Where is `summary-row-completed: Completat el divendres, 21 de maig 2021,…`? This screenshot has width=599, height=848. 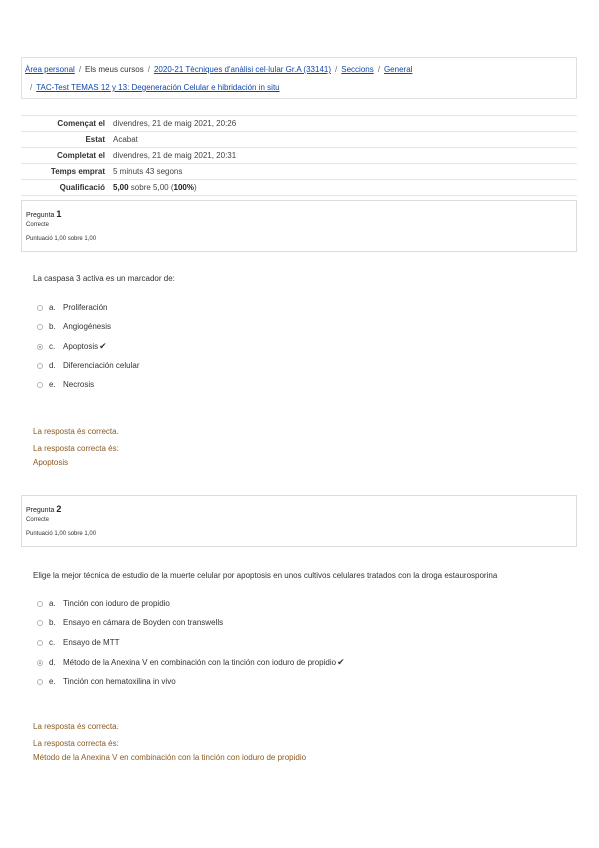 summary-row-completed: Completat el divendres, 21 de maig 2021,… is located at coordinates (299, 155).